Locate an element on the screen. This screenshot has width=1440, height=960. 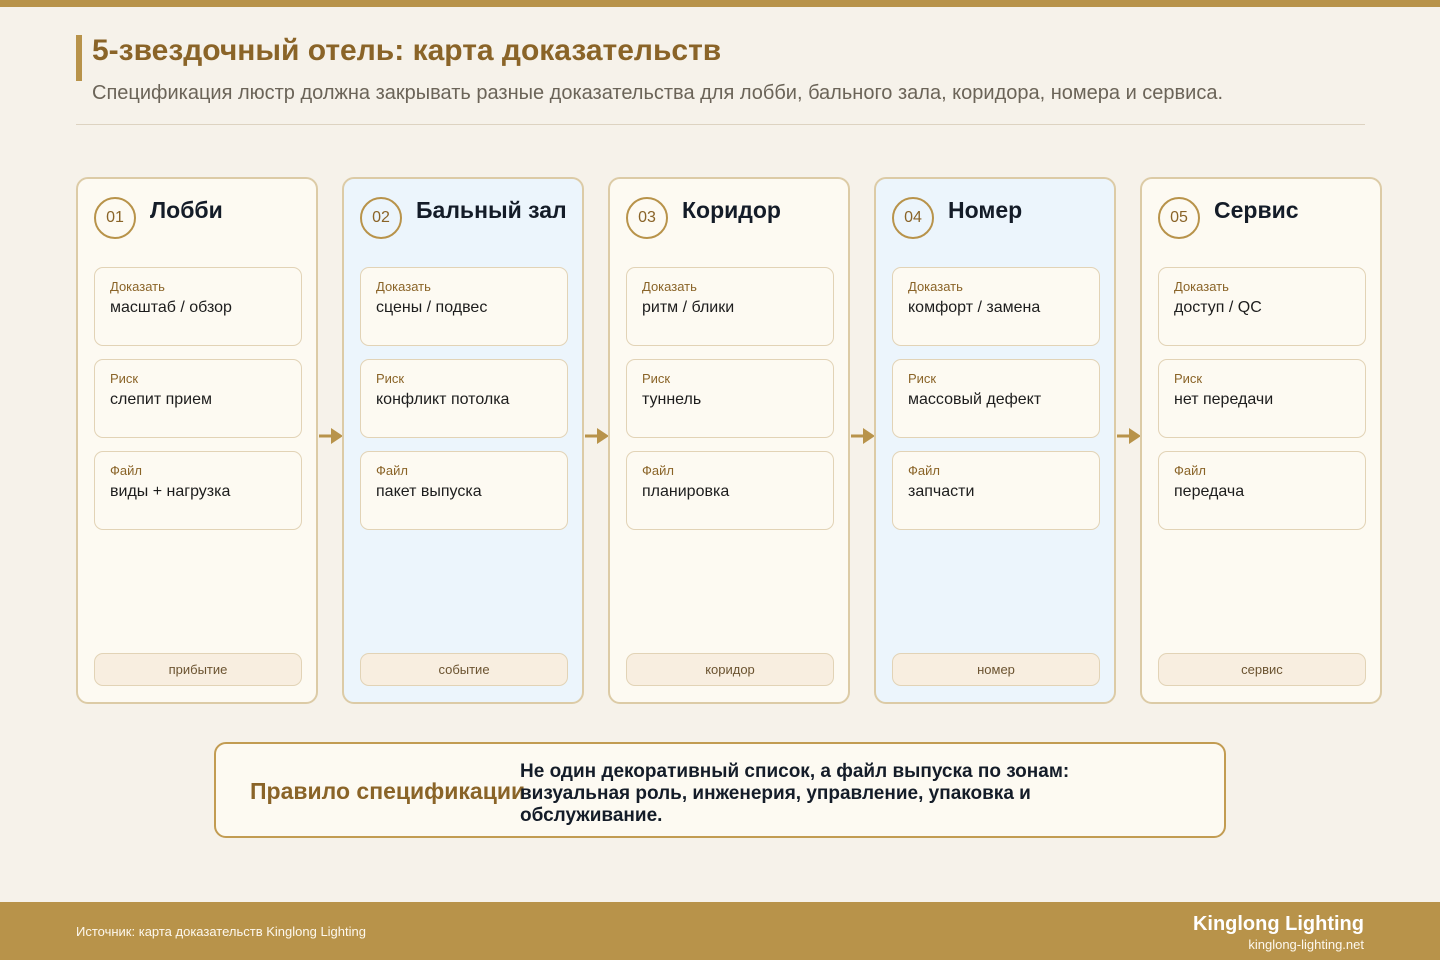
step-number: 03 is located at coordinates (647, 218).